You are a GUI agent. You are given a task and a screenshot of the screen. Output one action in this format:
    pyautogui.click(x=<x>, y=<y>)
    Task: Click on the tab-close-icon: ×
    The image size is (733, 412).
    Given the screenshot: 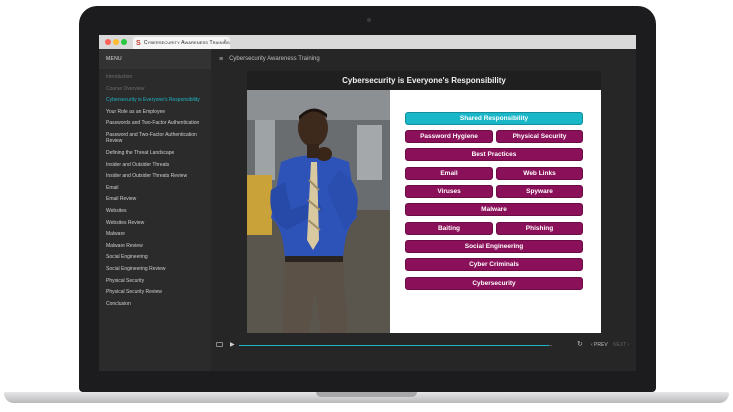 What is the action you would take?
    pyautogui.click(x=225, y=42)
    